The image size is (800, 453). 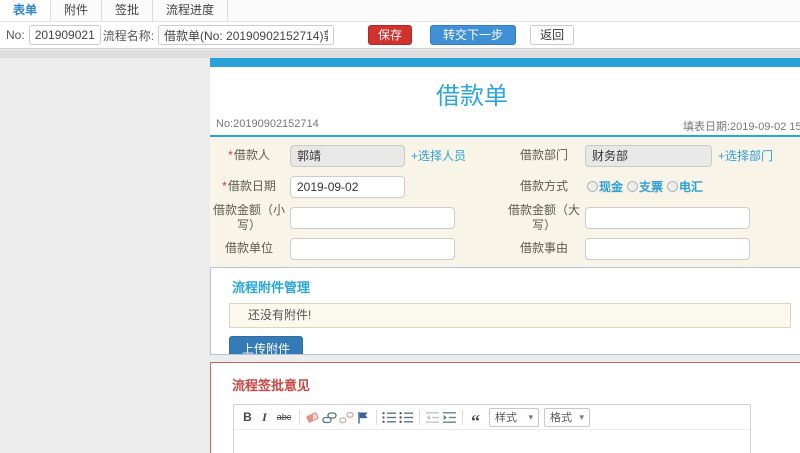 I want to click on forward-next-step-button: 转交下一步, so click(x=473, y=35).